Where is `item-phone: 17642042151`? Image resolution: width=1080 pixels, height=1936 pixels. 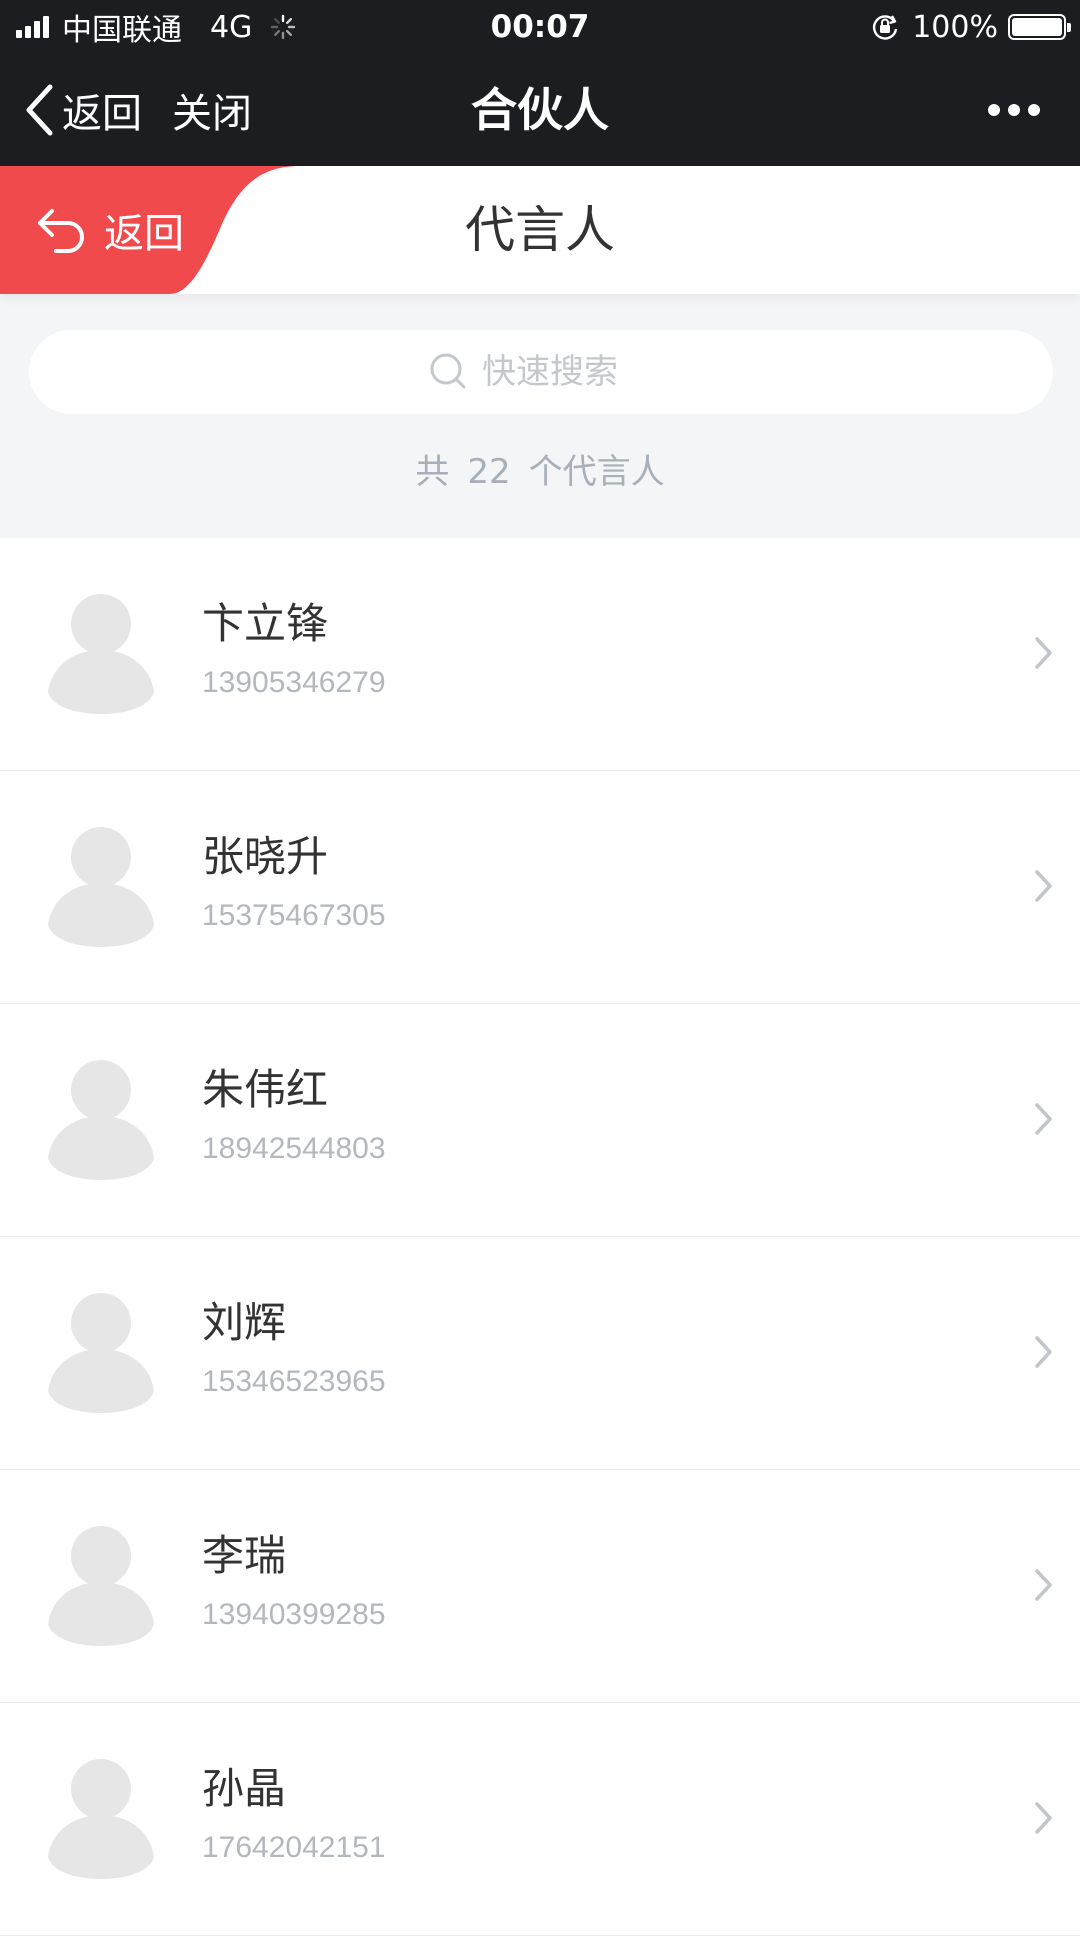 item-phone: 17642042151 is located at coordinates (294, 1847).